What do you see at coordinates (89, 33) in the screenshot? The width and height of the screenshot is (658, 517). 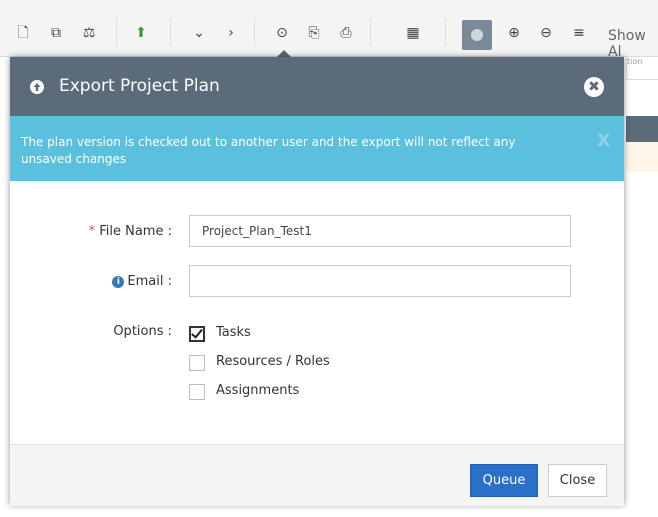 I see `balance-icon: ⚖` at bounding box center [89, 33].